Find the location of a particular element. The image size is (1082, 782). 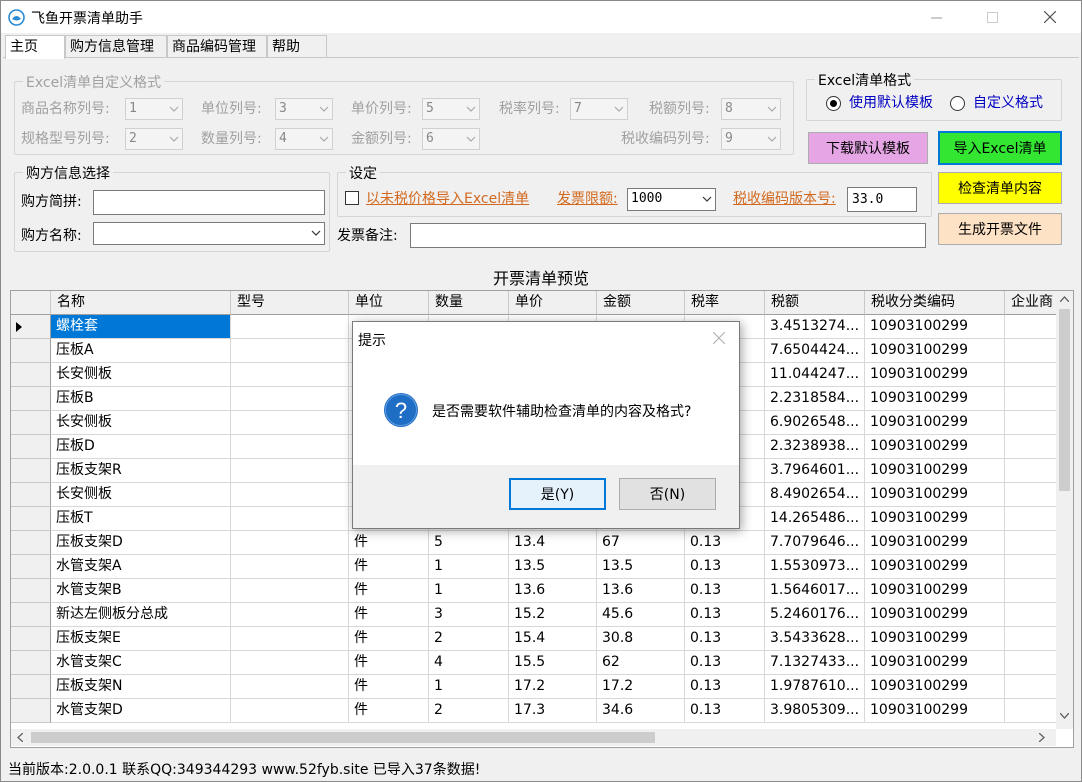

buyer-name-select is located at coordinates (209, 233).